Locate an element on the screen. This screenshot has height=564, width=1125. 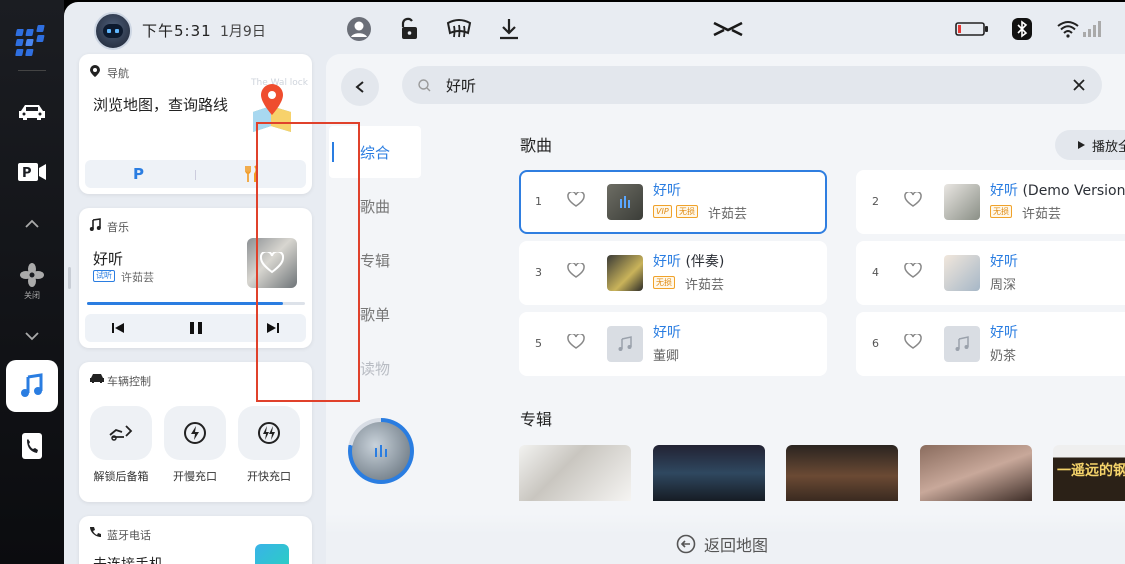
music-note-small-icon is located at coordinates (95, 224).